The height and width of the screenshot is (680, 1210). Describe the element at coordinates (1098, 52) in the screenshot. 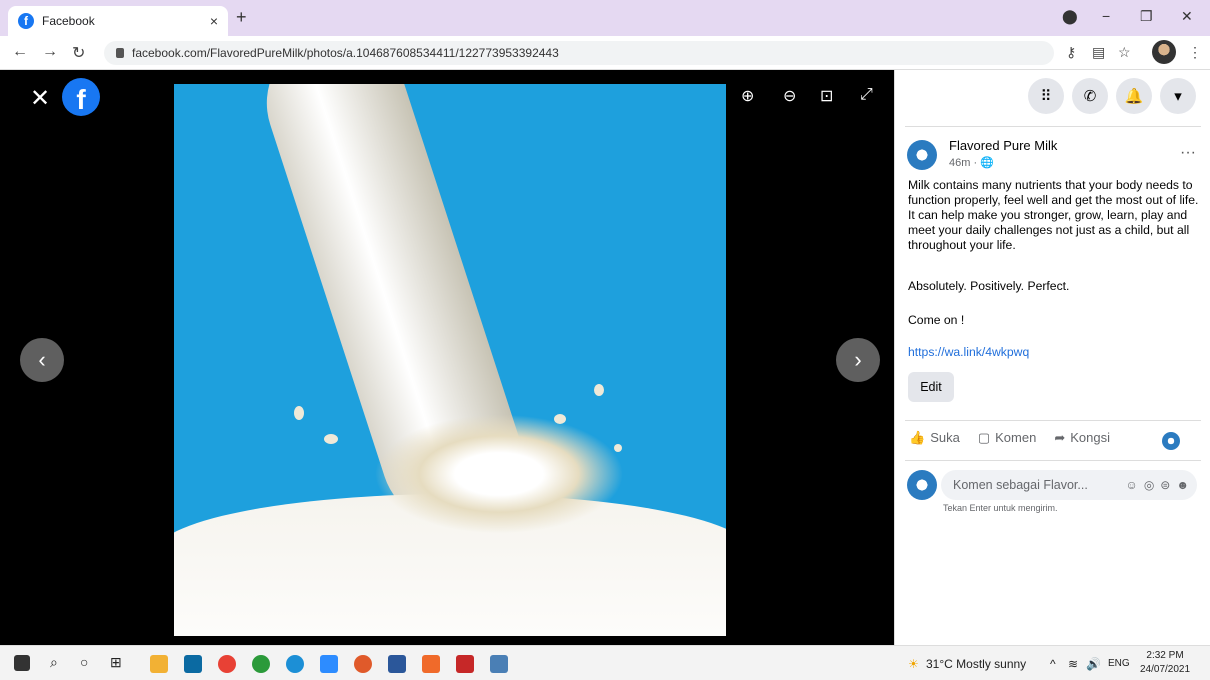

I see `translate-icon: ▤` at that location.